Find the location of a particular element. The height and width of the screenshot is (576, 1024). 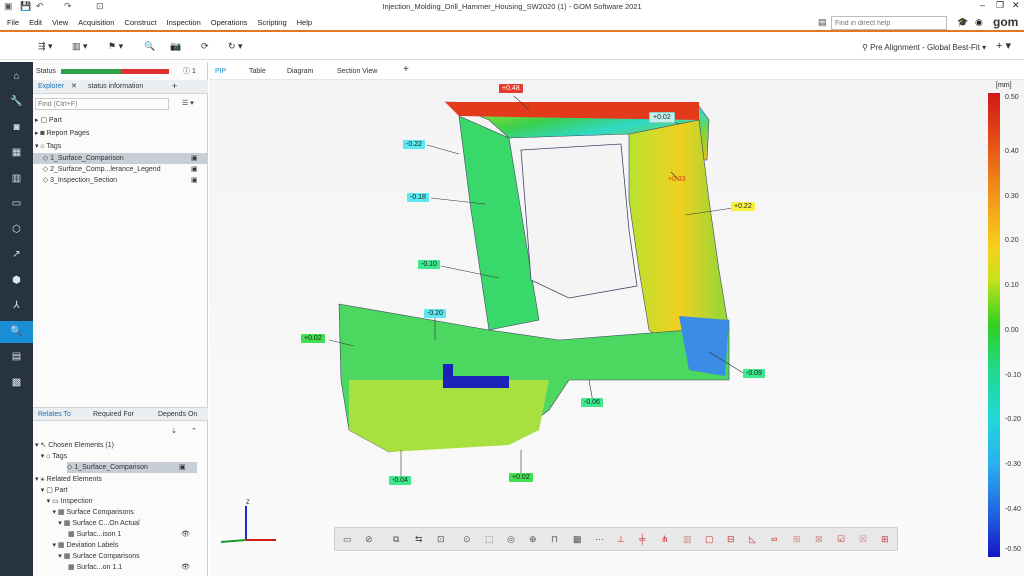

help-book-icon: ▤ is located at coordinates (822, 22).